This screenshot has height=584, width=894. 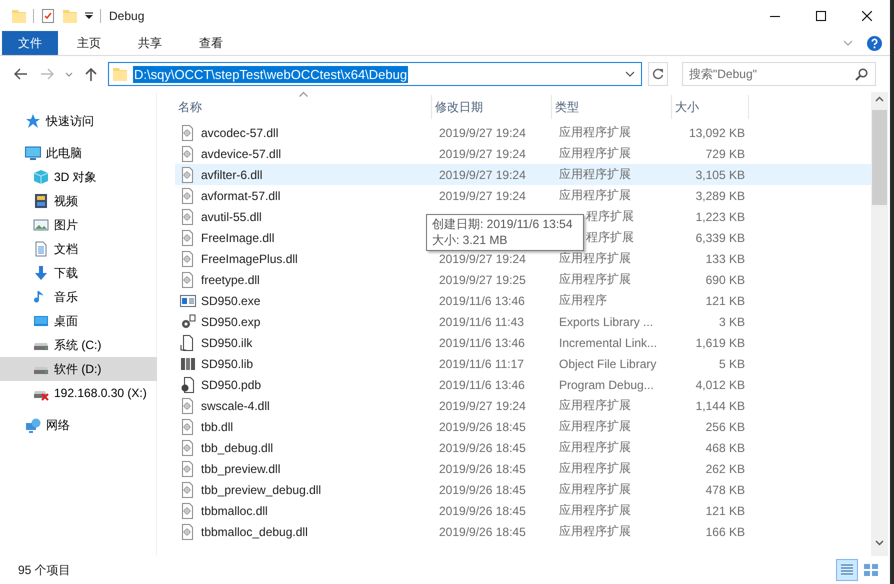 What do you see at coordinates (230, 301) in the screenshot?
I see `file-name: SD950.exe` at bounding box center [230, 301].